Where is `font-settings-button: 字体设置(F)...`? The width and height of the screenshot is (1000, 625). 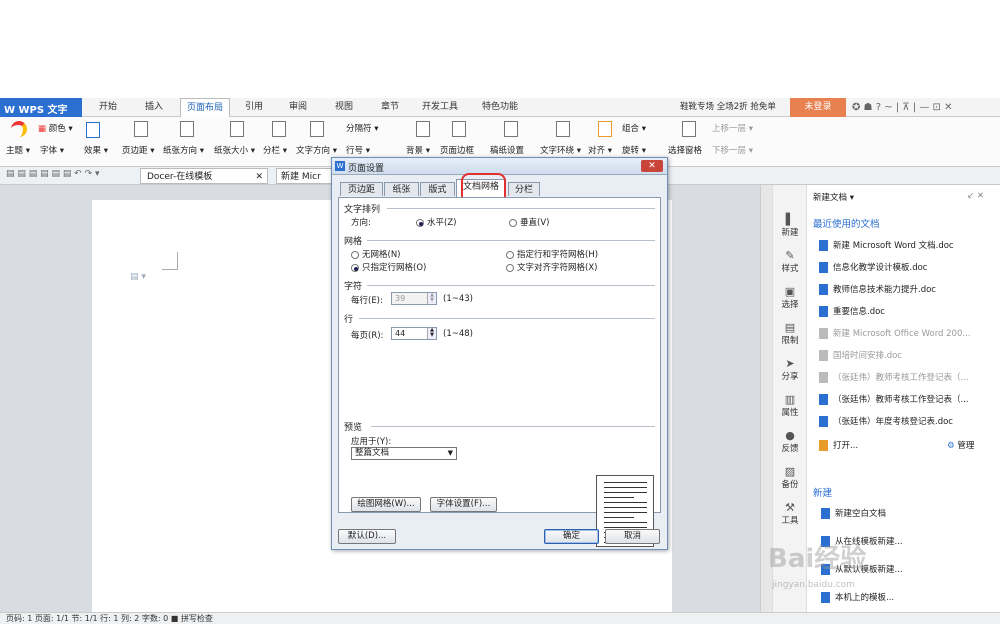
font-settings-button: 字体设置(F)... is located at coordinates (463, 504).